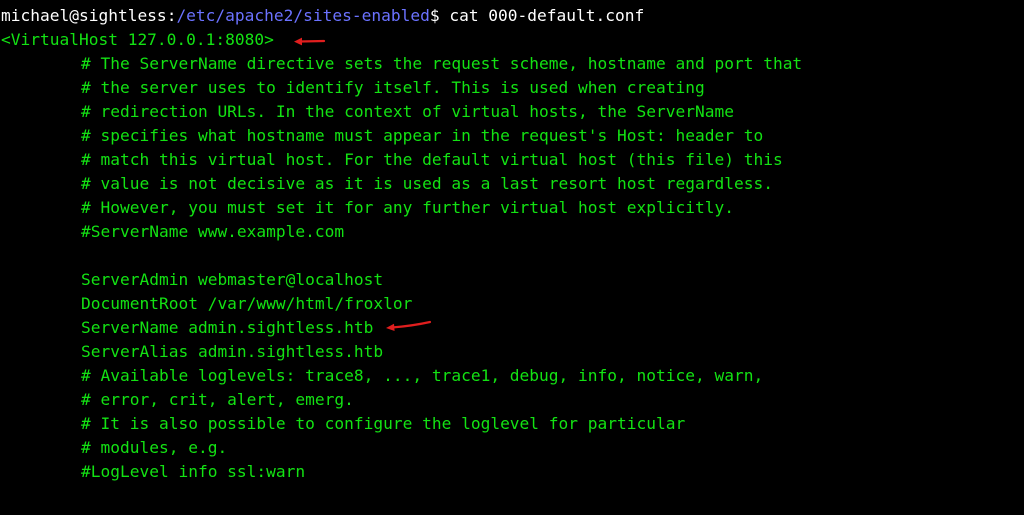  Describe the element at coordinates (154, 447) in the screenshot. I see `config-comment-line: # modules, e.g.` at that location.